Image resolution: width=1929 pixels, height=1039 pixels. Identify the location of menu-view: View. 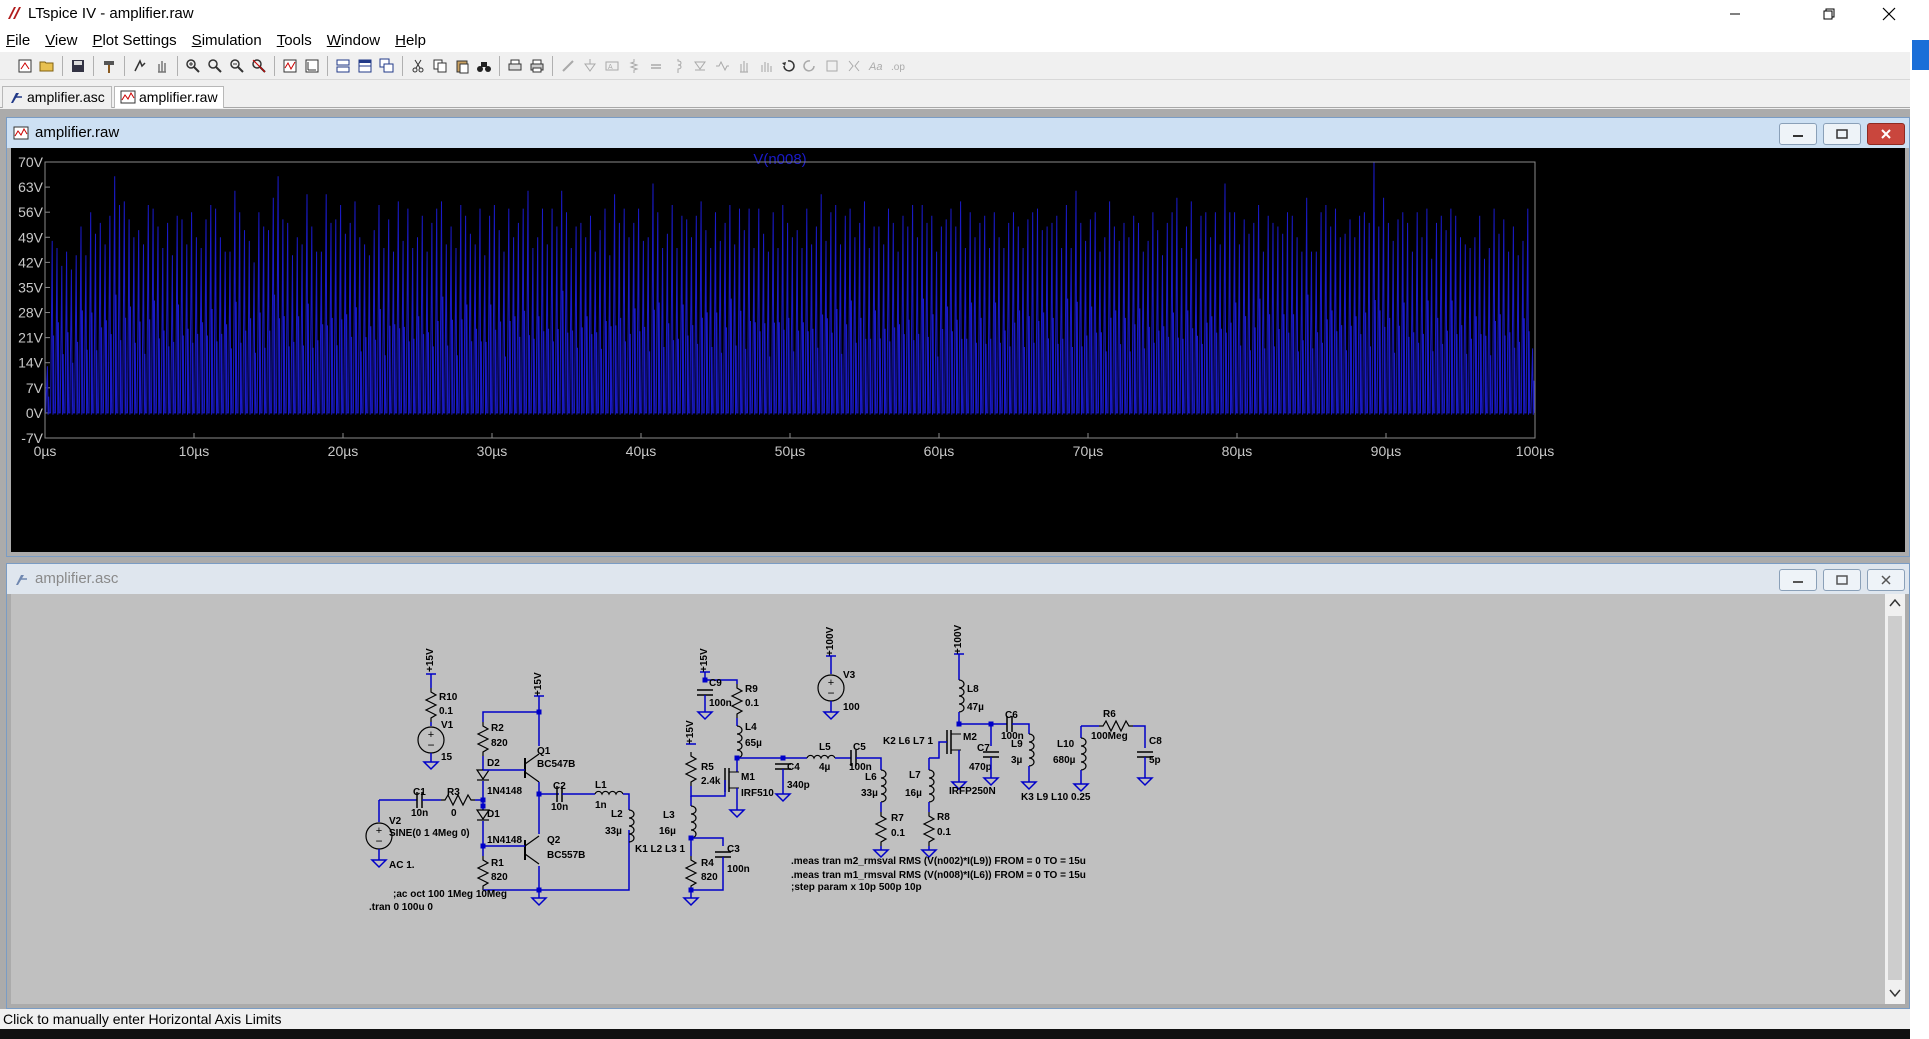
(61, 40).